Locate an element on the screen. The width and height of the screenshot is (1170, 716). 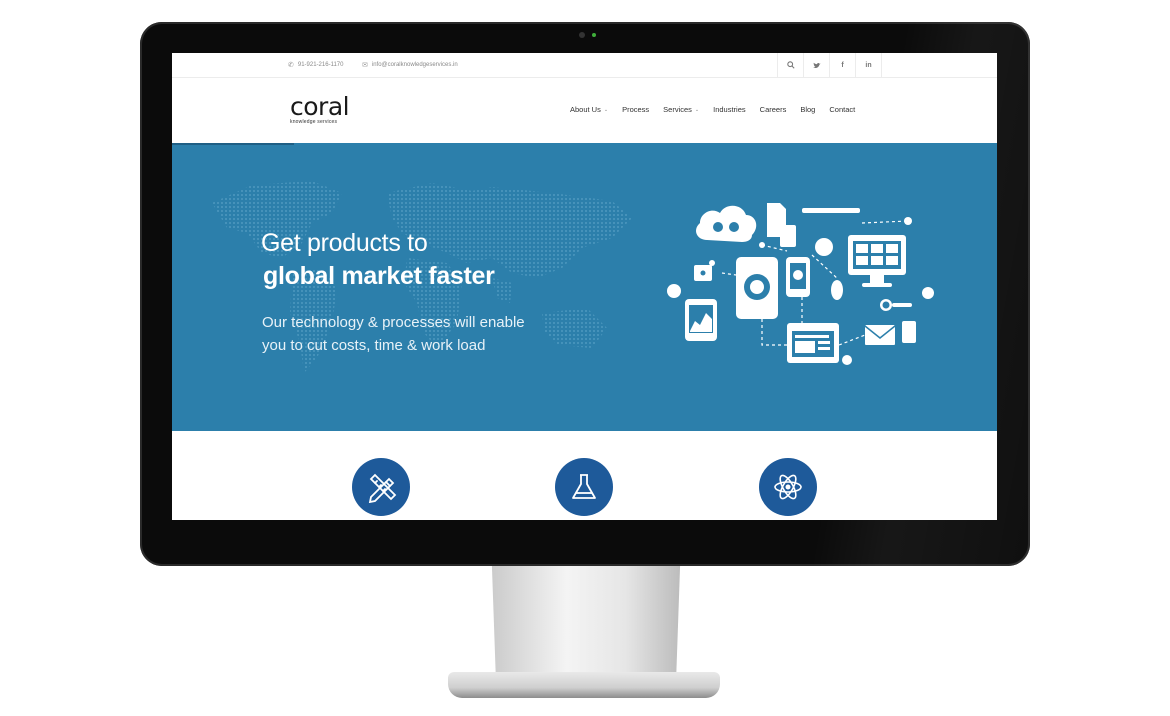
nav-label: Services is located at coordinates (677, 109).